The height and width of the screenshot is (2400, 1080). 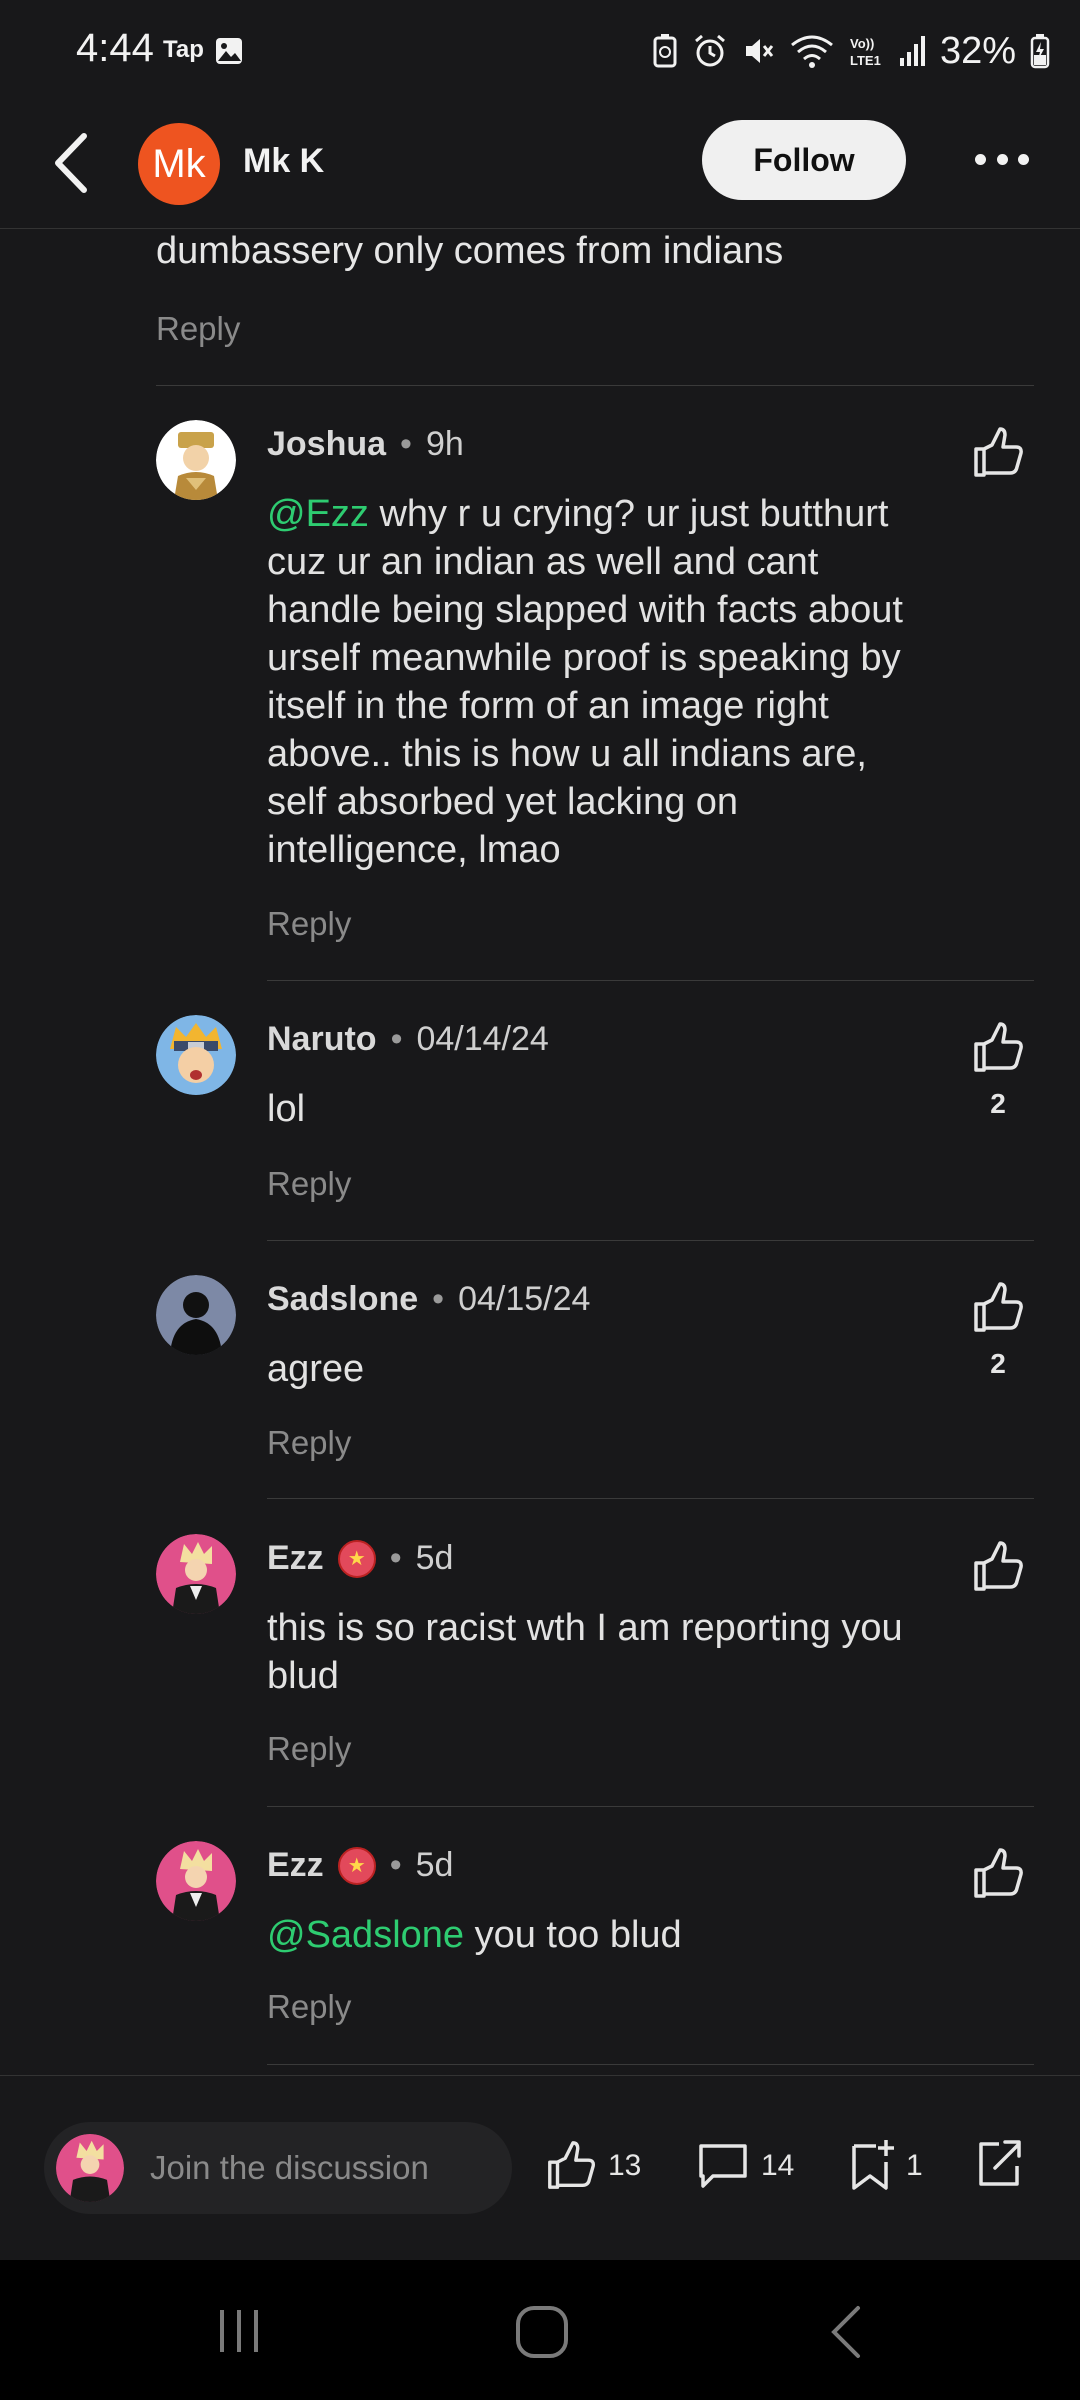 I want to click on post-like-button: 13, so click(x=592, y=2166).